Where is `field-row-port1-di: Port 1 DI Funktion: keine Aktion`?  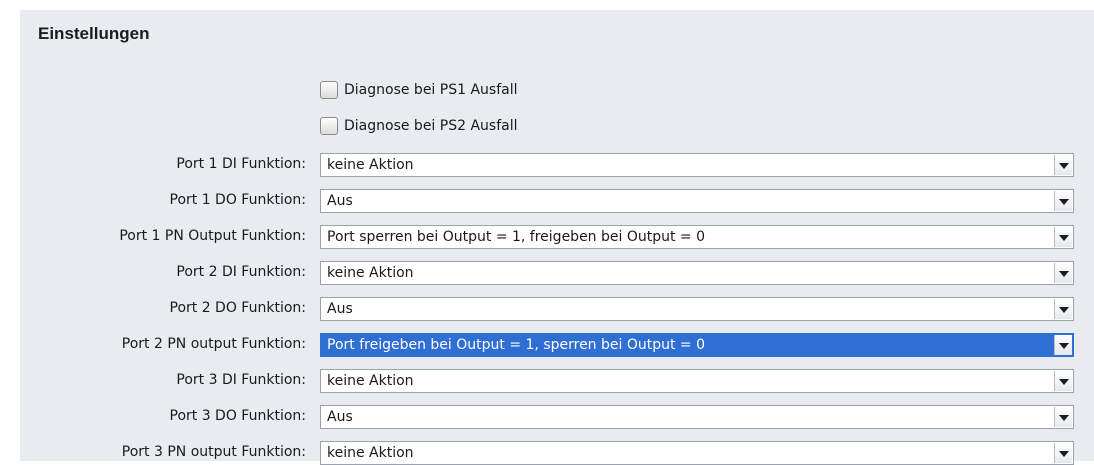 field-row-port1-di: Port 1 DI Funktion: keine Aktion is located at coordinates (557, 165).